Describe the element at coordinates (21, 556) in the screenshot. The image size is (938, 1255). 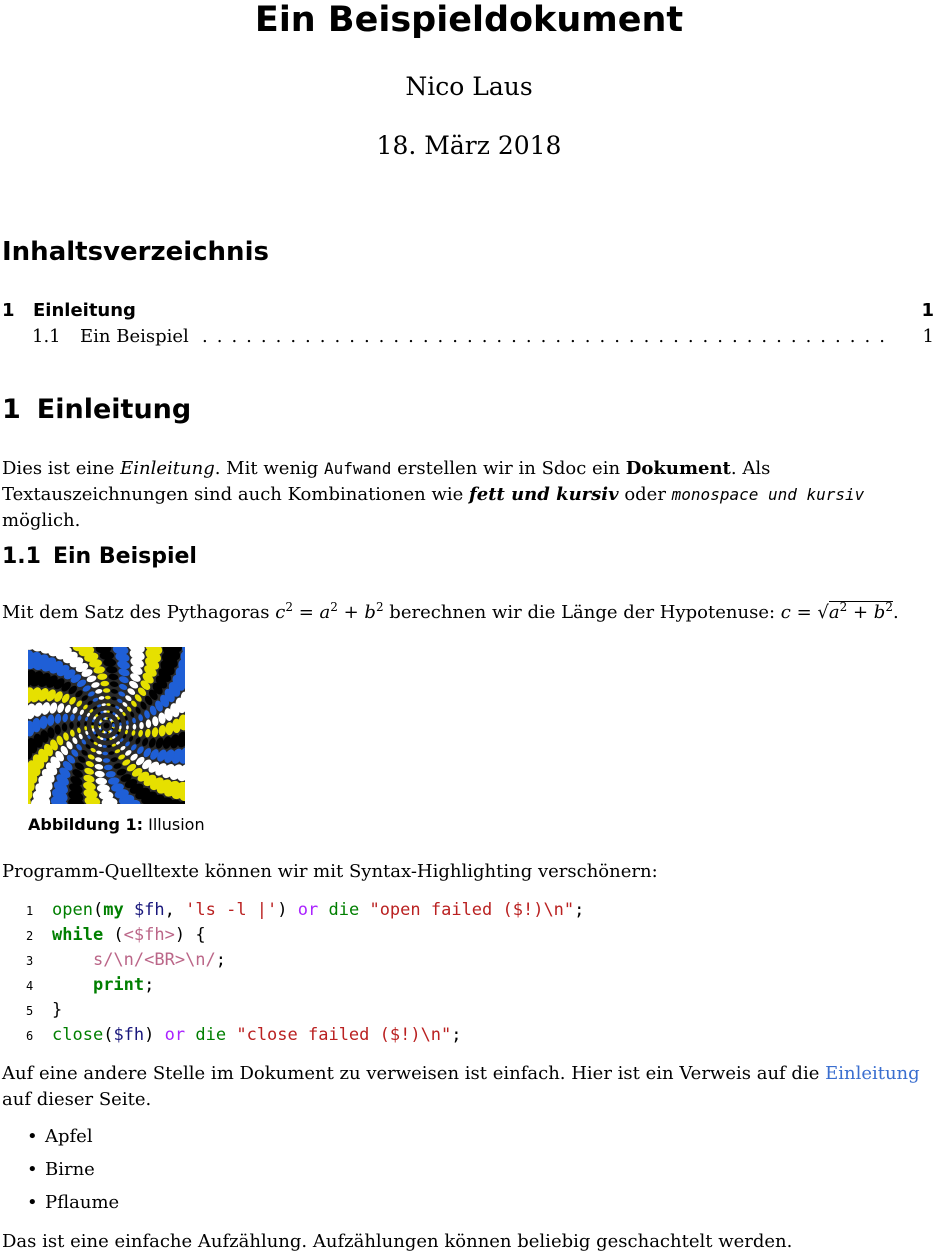
I see `section-number: 1.1` at that location.